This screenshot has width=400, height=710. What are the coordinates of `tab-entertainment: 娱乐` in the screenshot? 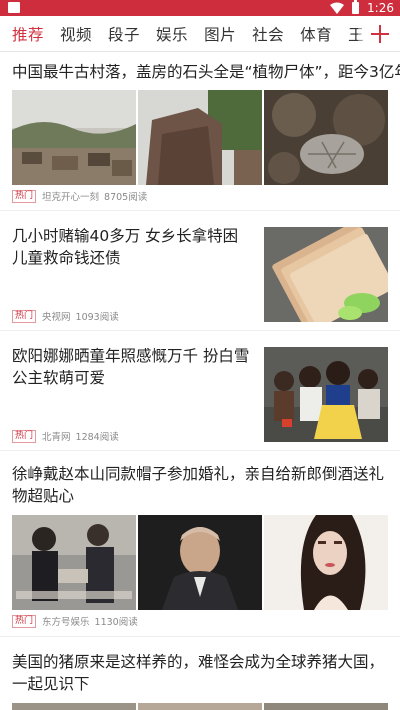 It's located at (172, 34).